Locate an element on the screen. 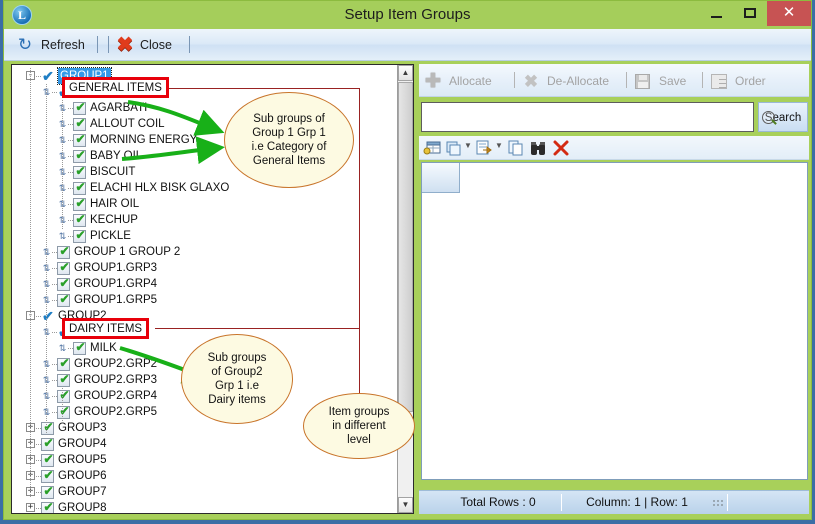 This screenshot has width=815, height=524. tree-node: +GROUP5 is located at coordinates (205, 460).